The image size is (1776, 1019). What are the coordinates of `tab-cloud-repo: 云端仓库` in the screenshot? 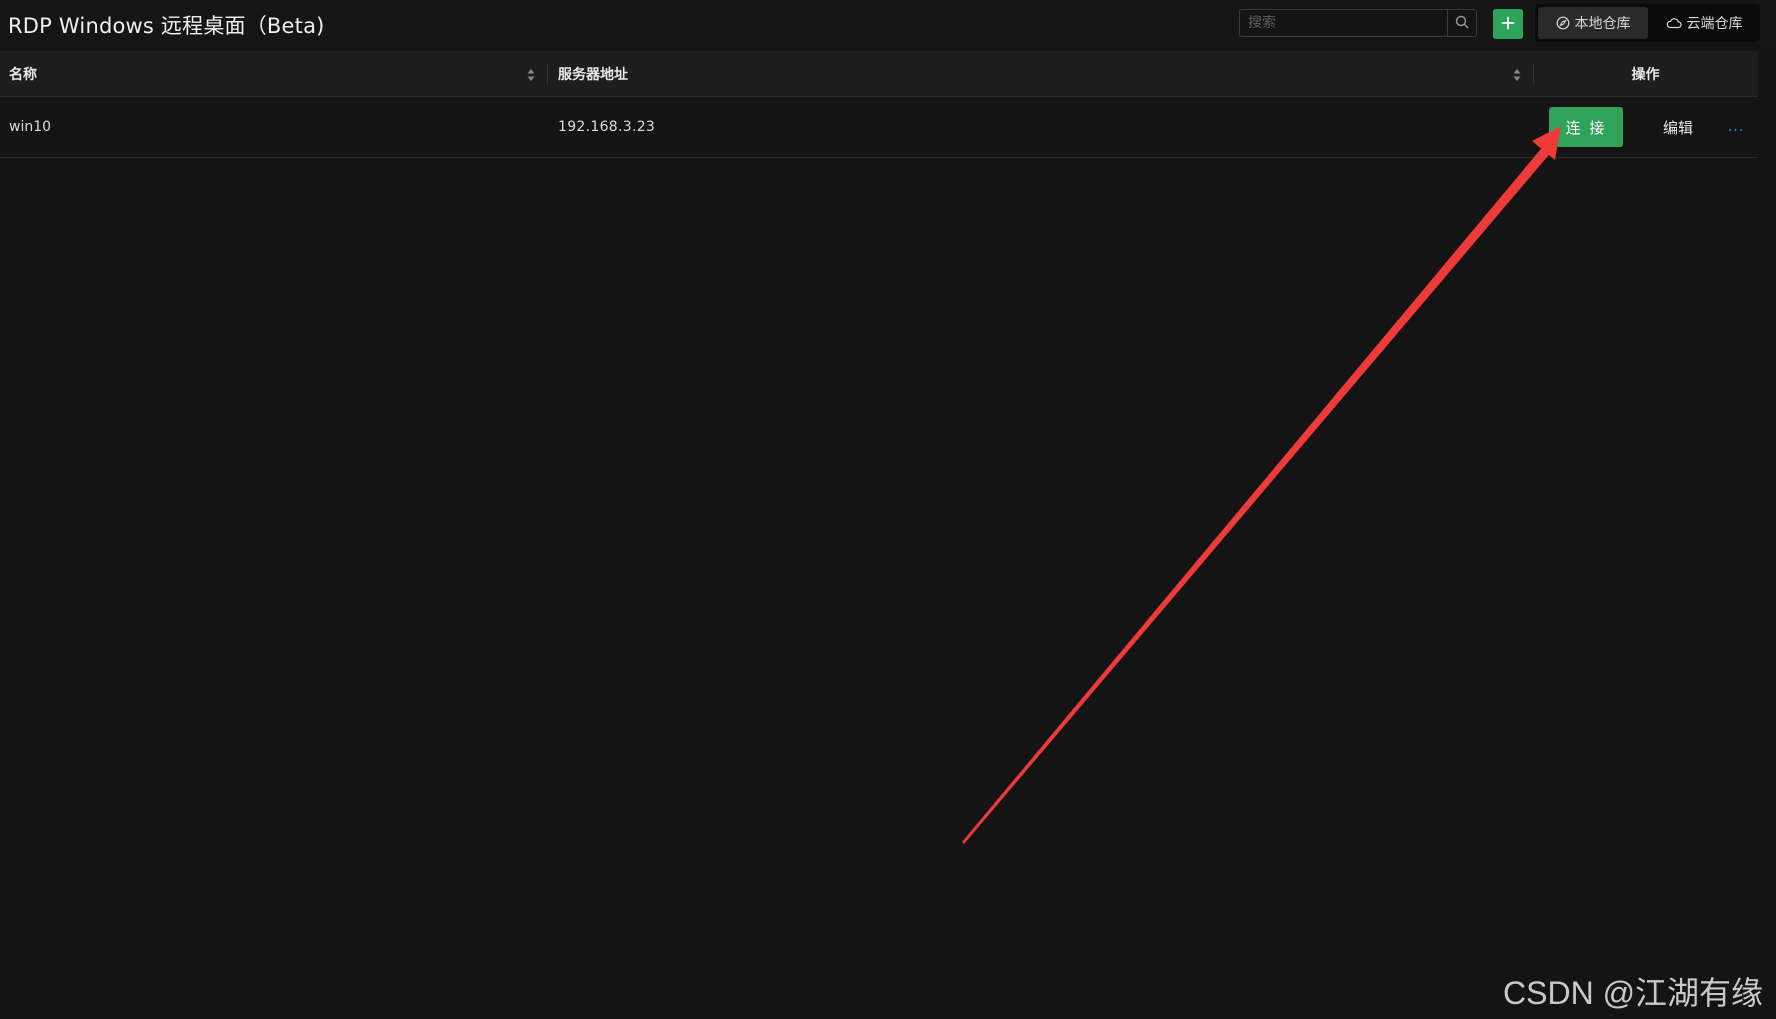 It's located at (1704, 23).